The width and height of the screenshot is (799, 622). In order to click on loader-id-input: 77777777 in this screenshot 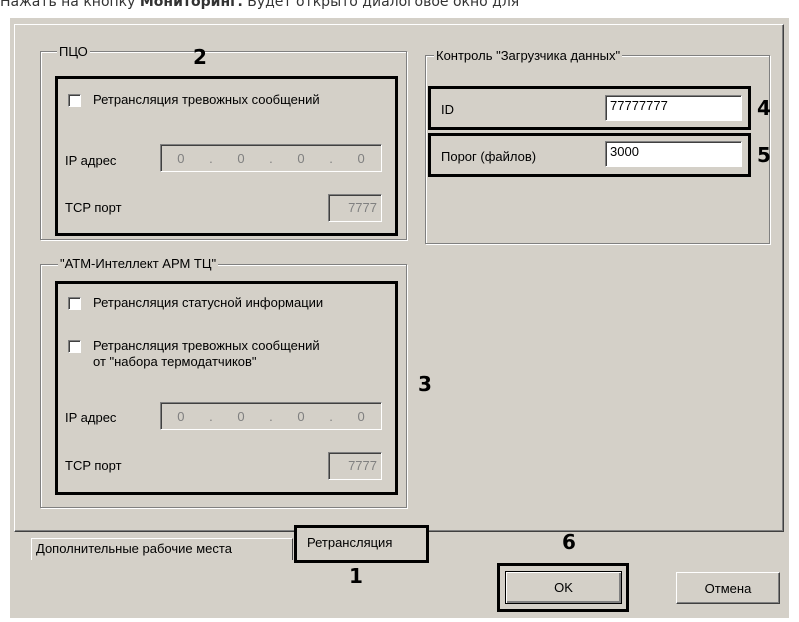, I will do `click(673, 108)`.